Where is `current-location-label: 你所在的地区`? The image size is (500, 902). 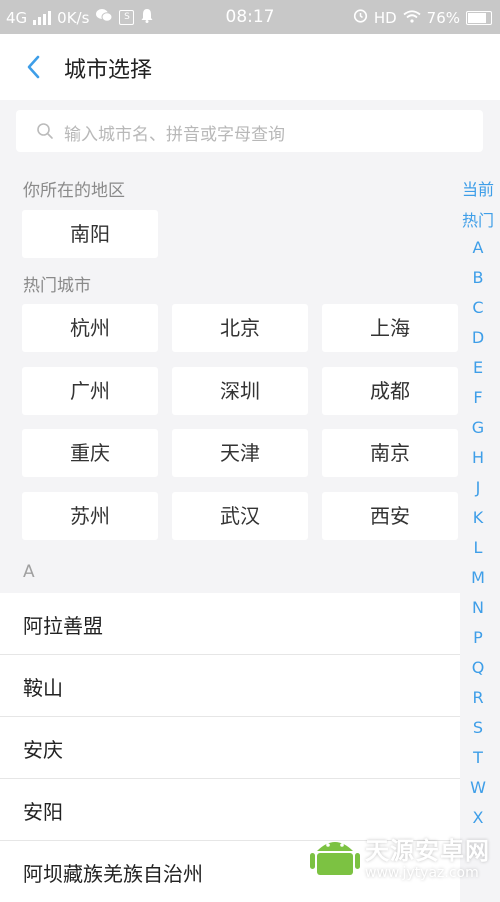
current-location-label: 你所在的地区 is located at coordinates (74, 191).